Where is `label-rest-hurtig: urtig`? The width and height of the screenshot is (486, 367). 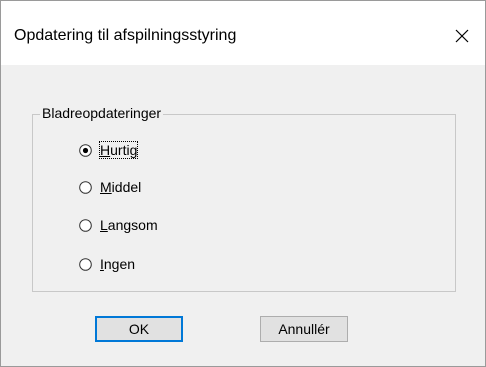 label-rest-hurtig: urtig is located at coordinates (124, 150).